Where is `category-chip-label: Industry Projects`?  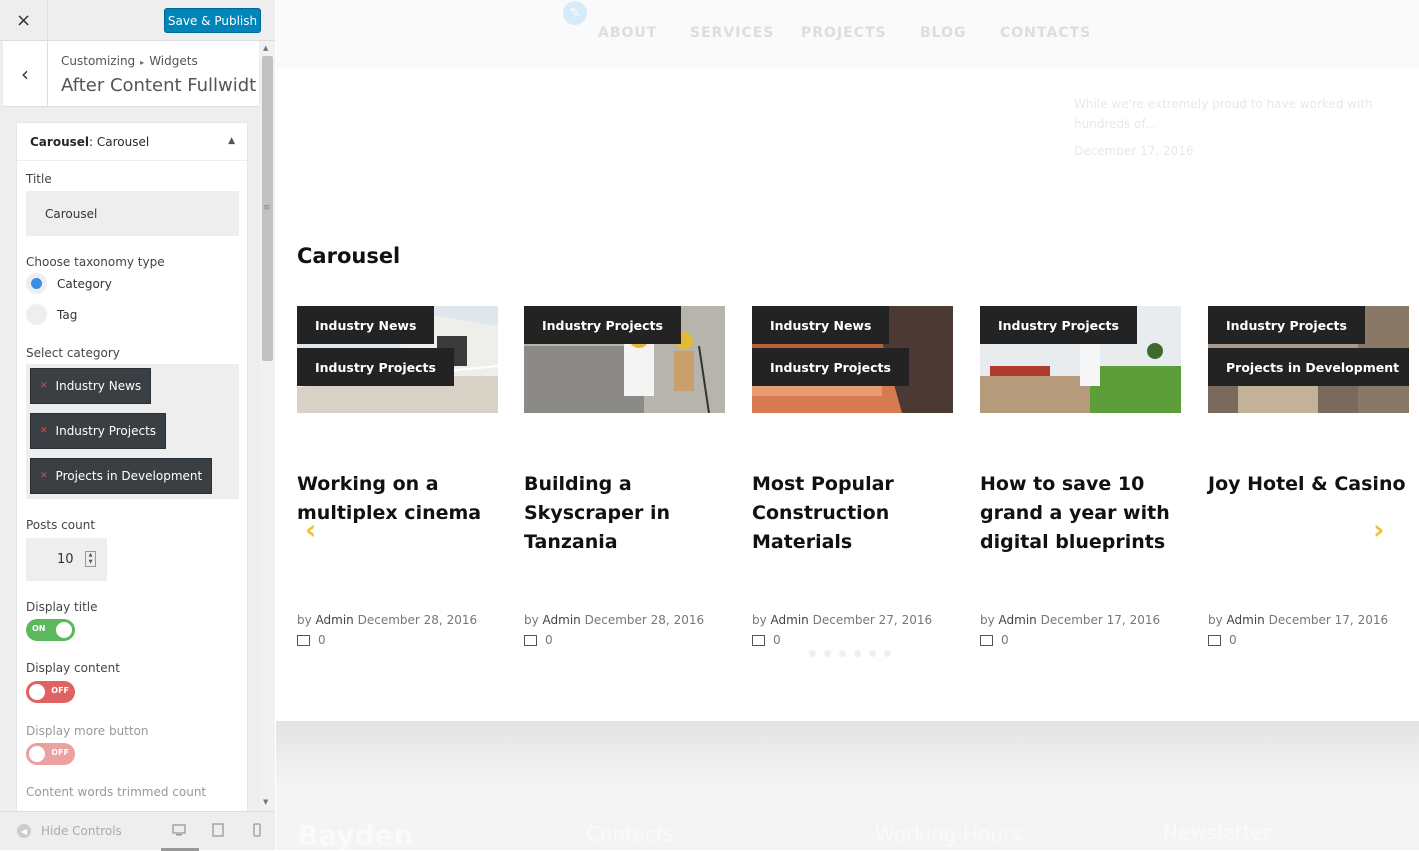
category-chip-label: Industry Projects is located at coordinates (106, 431).